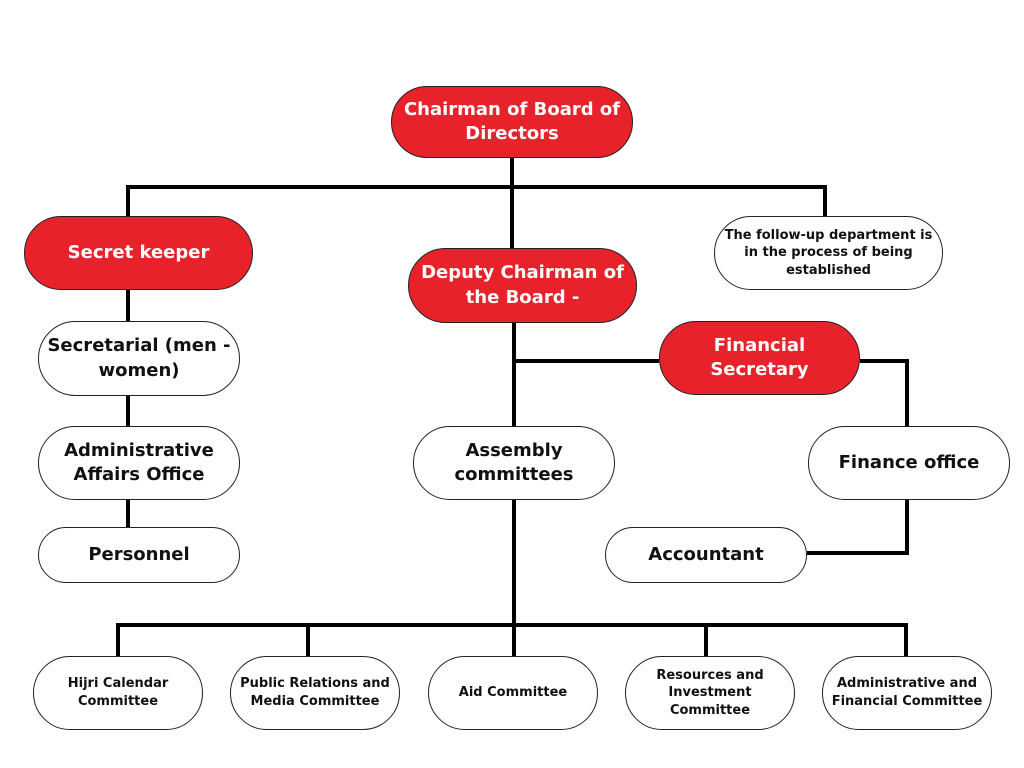 Image resolution: width=1024 pixels, height=768 pixels. Describe the element at coordinates (907, 693) in the screenshot. I see `node-committee: Administrative and Financial Committee` at that location.